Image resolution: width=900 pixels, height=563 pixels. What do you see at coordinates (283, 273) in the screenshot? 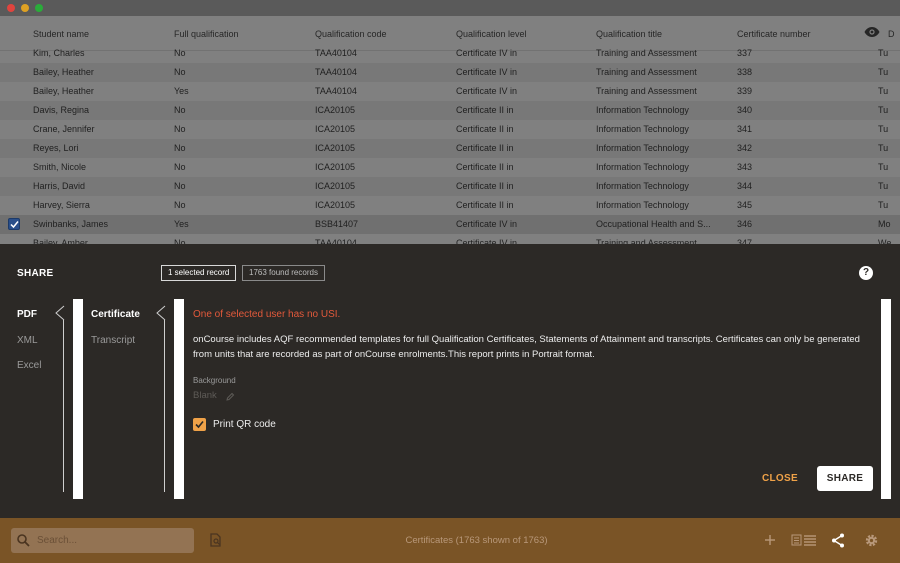
I see `found-records-toggle: 1763 found records` at bounding box center [283, 273].